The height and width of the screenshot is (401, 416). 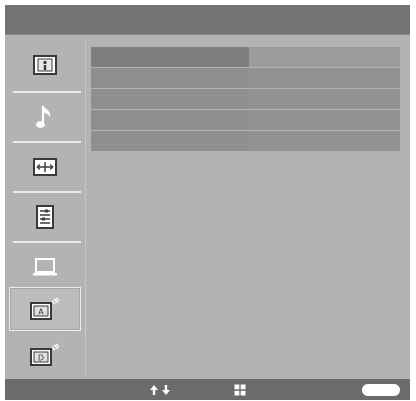 I want to click on content-divider, so click(x=85, y=207).